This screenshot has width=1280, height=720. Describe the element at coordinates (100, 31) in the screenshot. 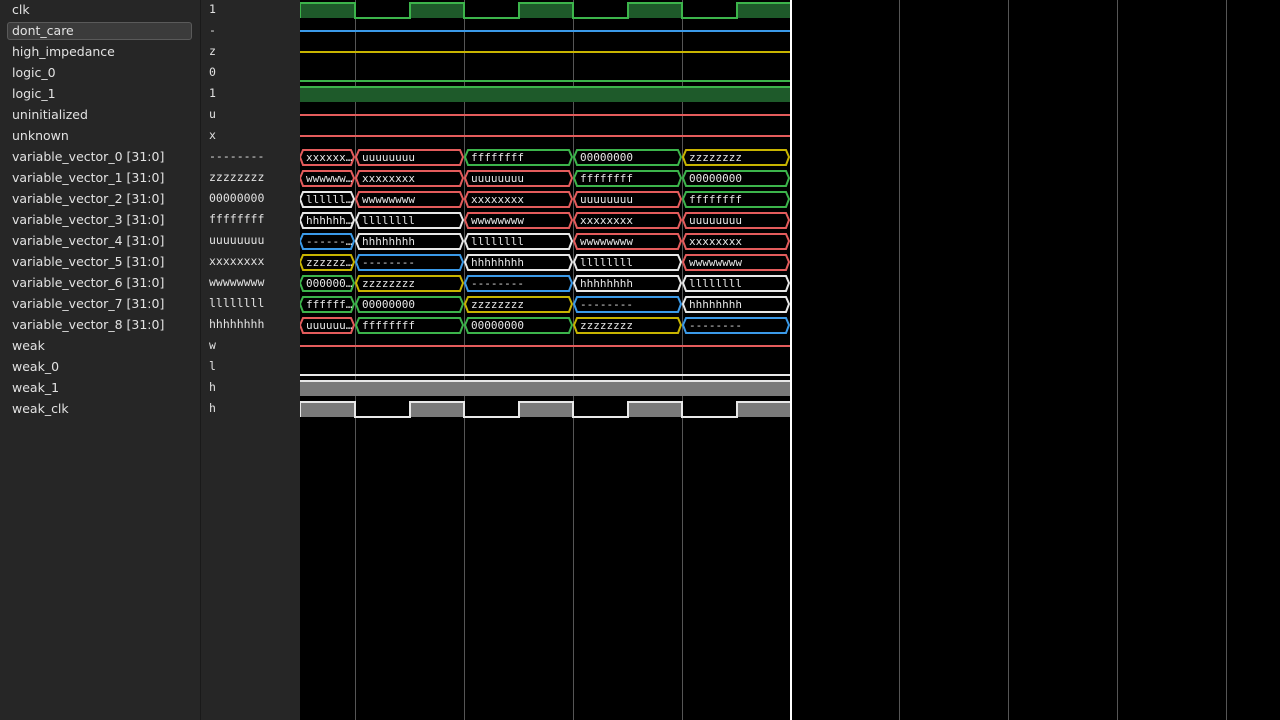

I see `signal-row-dont_care: dont_care` at that location.